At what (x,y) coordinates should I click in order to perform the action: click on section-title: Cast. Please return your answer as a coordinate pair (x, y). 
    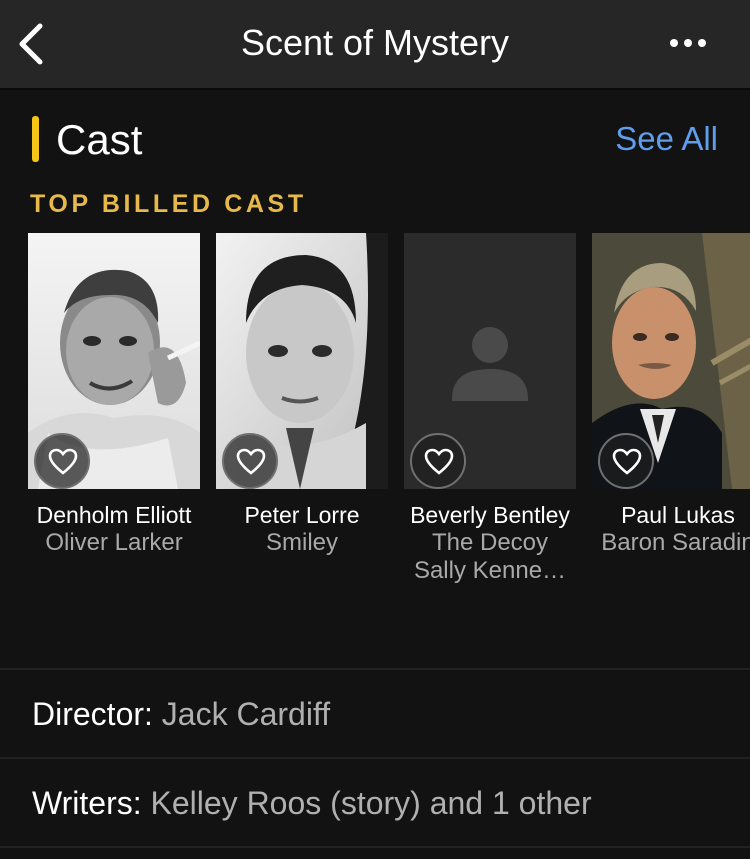
    Looking at the image, I should click on (99, 139).